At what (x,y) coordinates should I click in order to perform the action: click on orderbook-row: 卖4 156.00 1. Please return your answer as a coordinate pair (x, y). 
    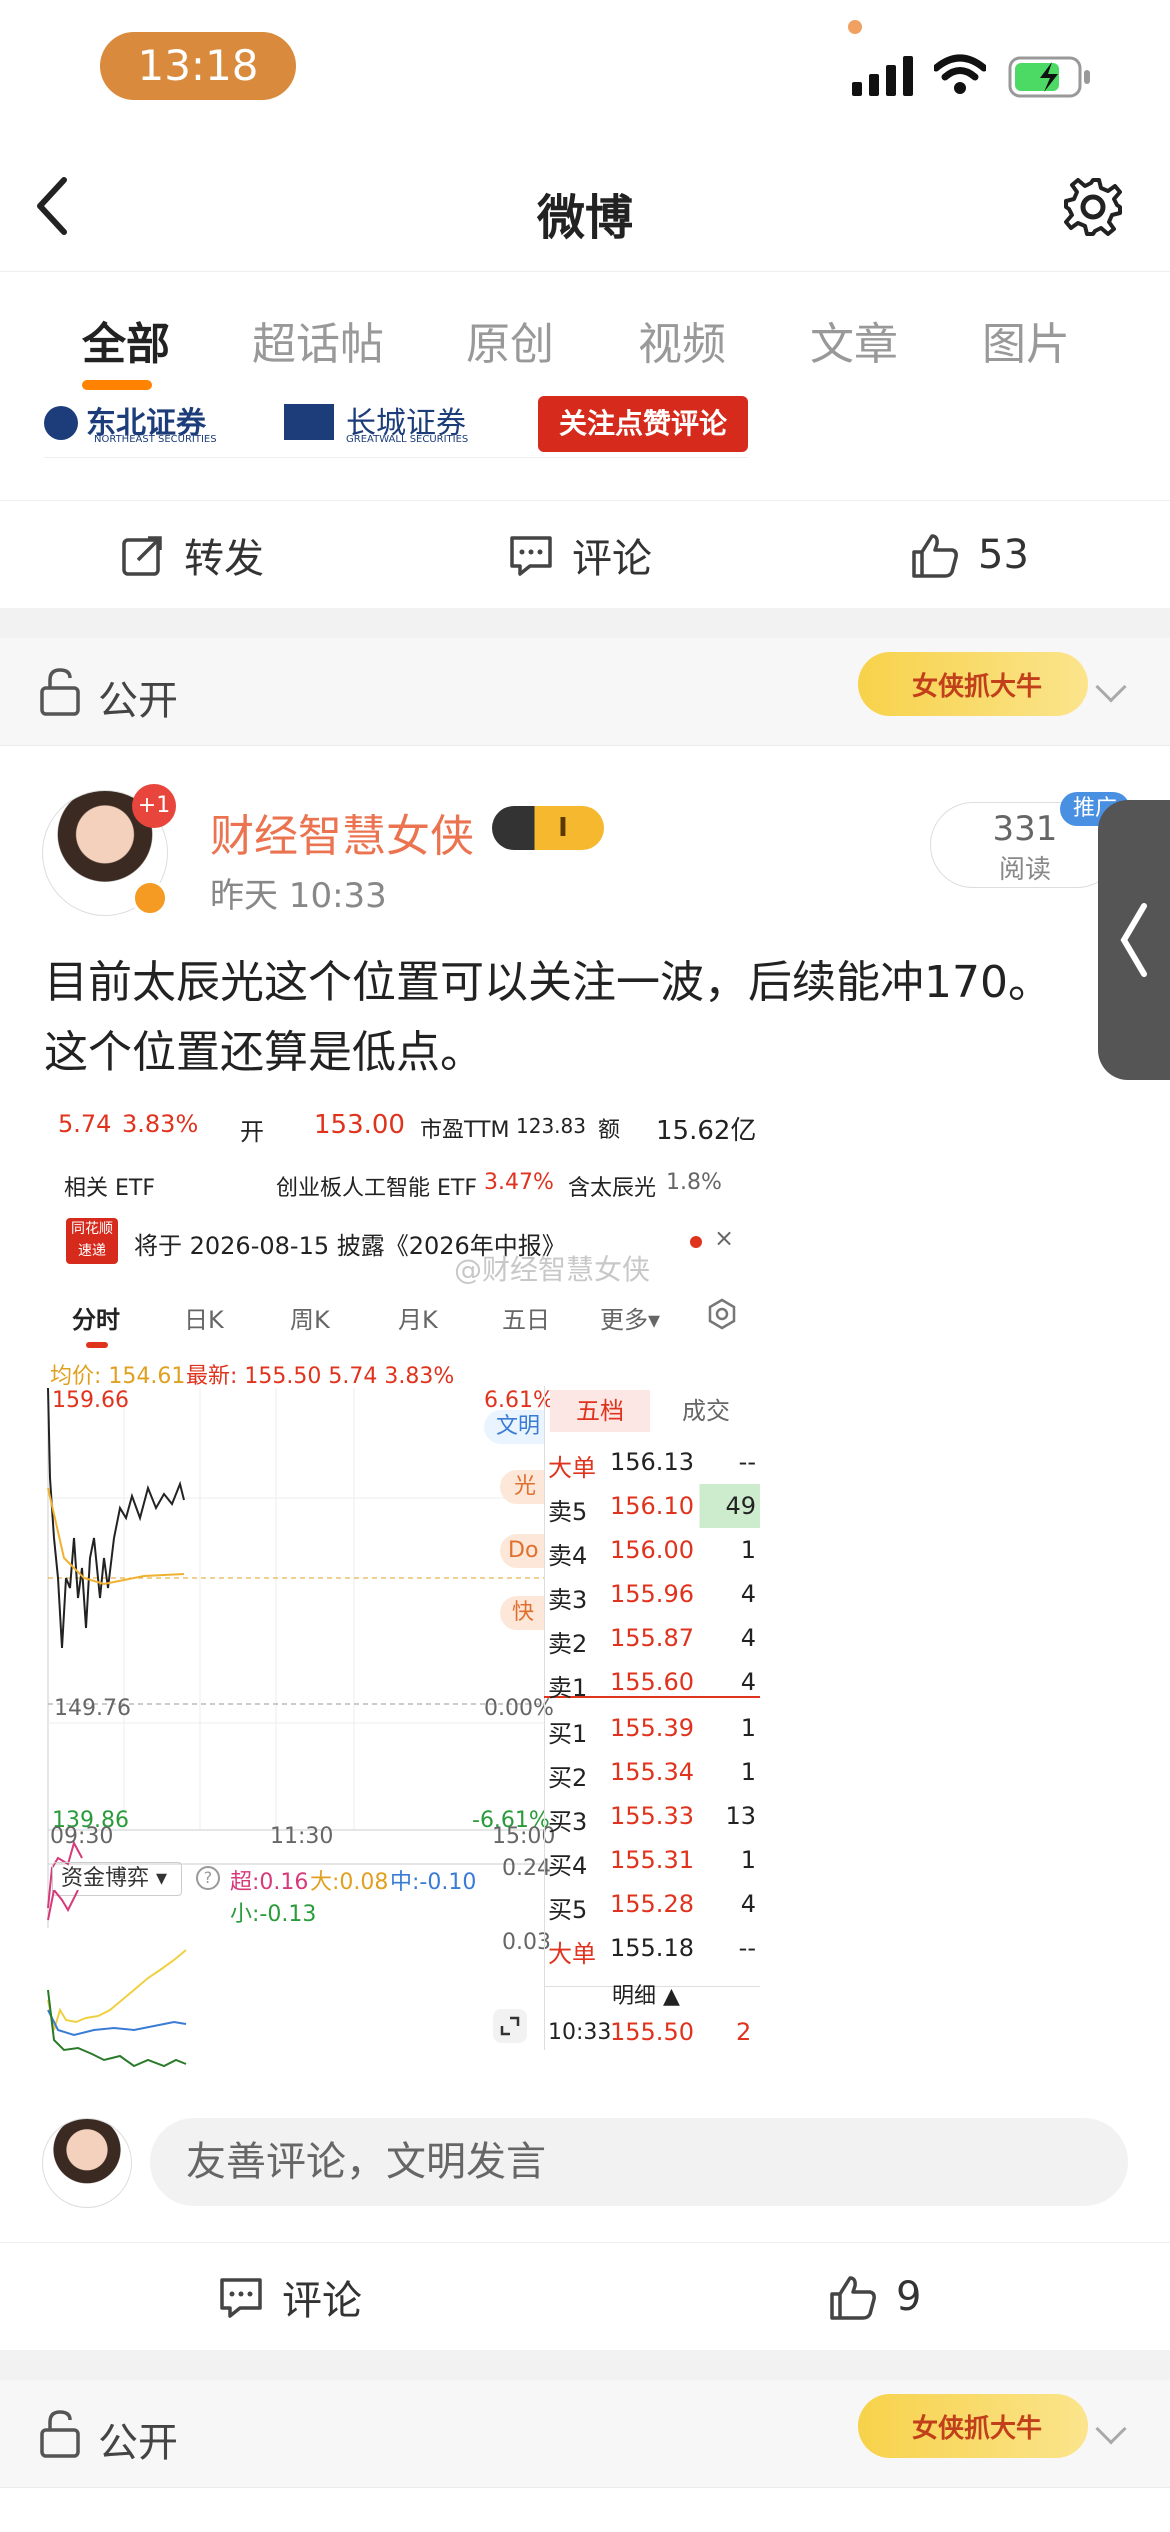
    Looking at the image, I should click on (652, 1550).